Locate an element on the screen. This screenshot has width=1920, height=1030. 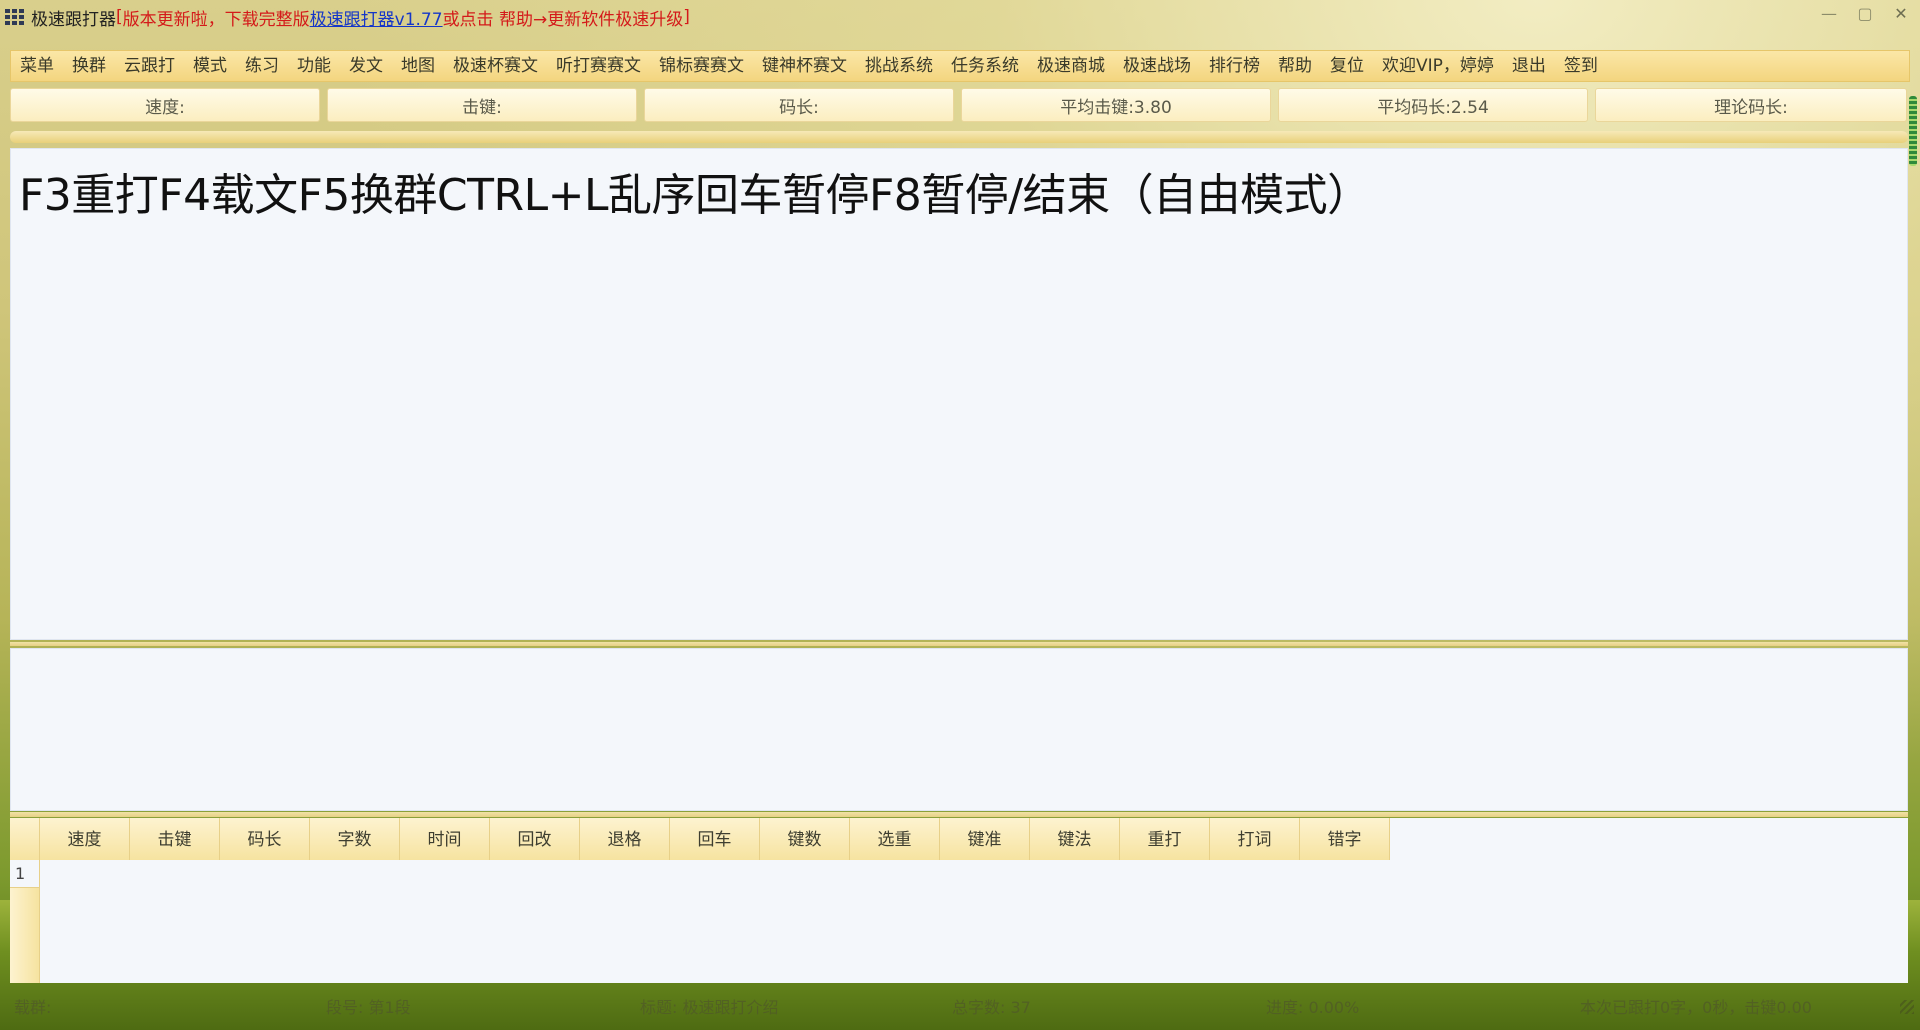
status-total-chars: 总字数: 37 is located at coordinates (991, 1007).